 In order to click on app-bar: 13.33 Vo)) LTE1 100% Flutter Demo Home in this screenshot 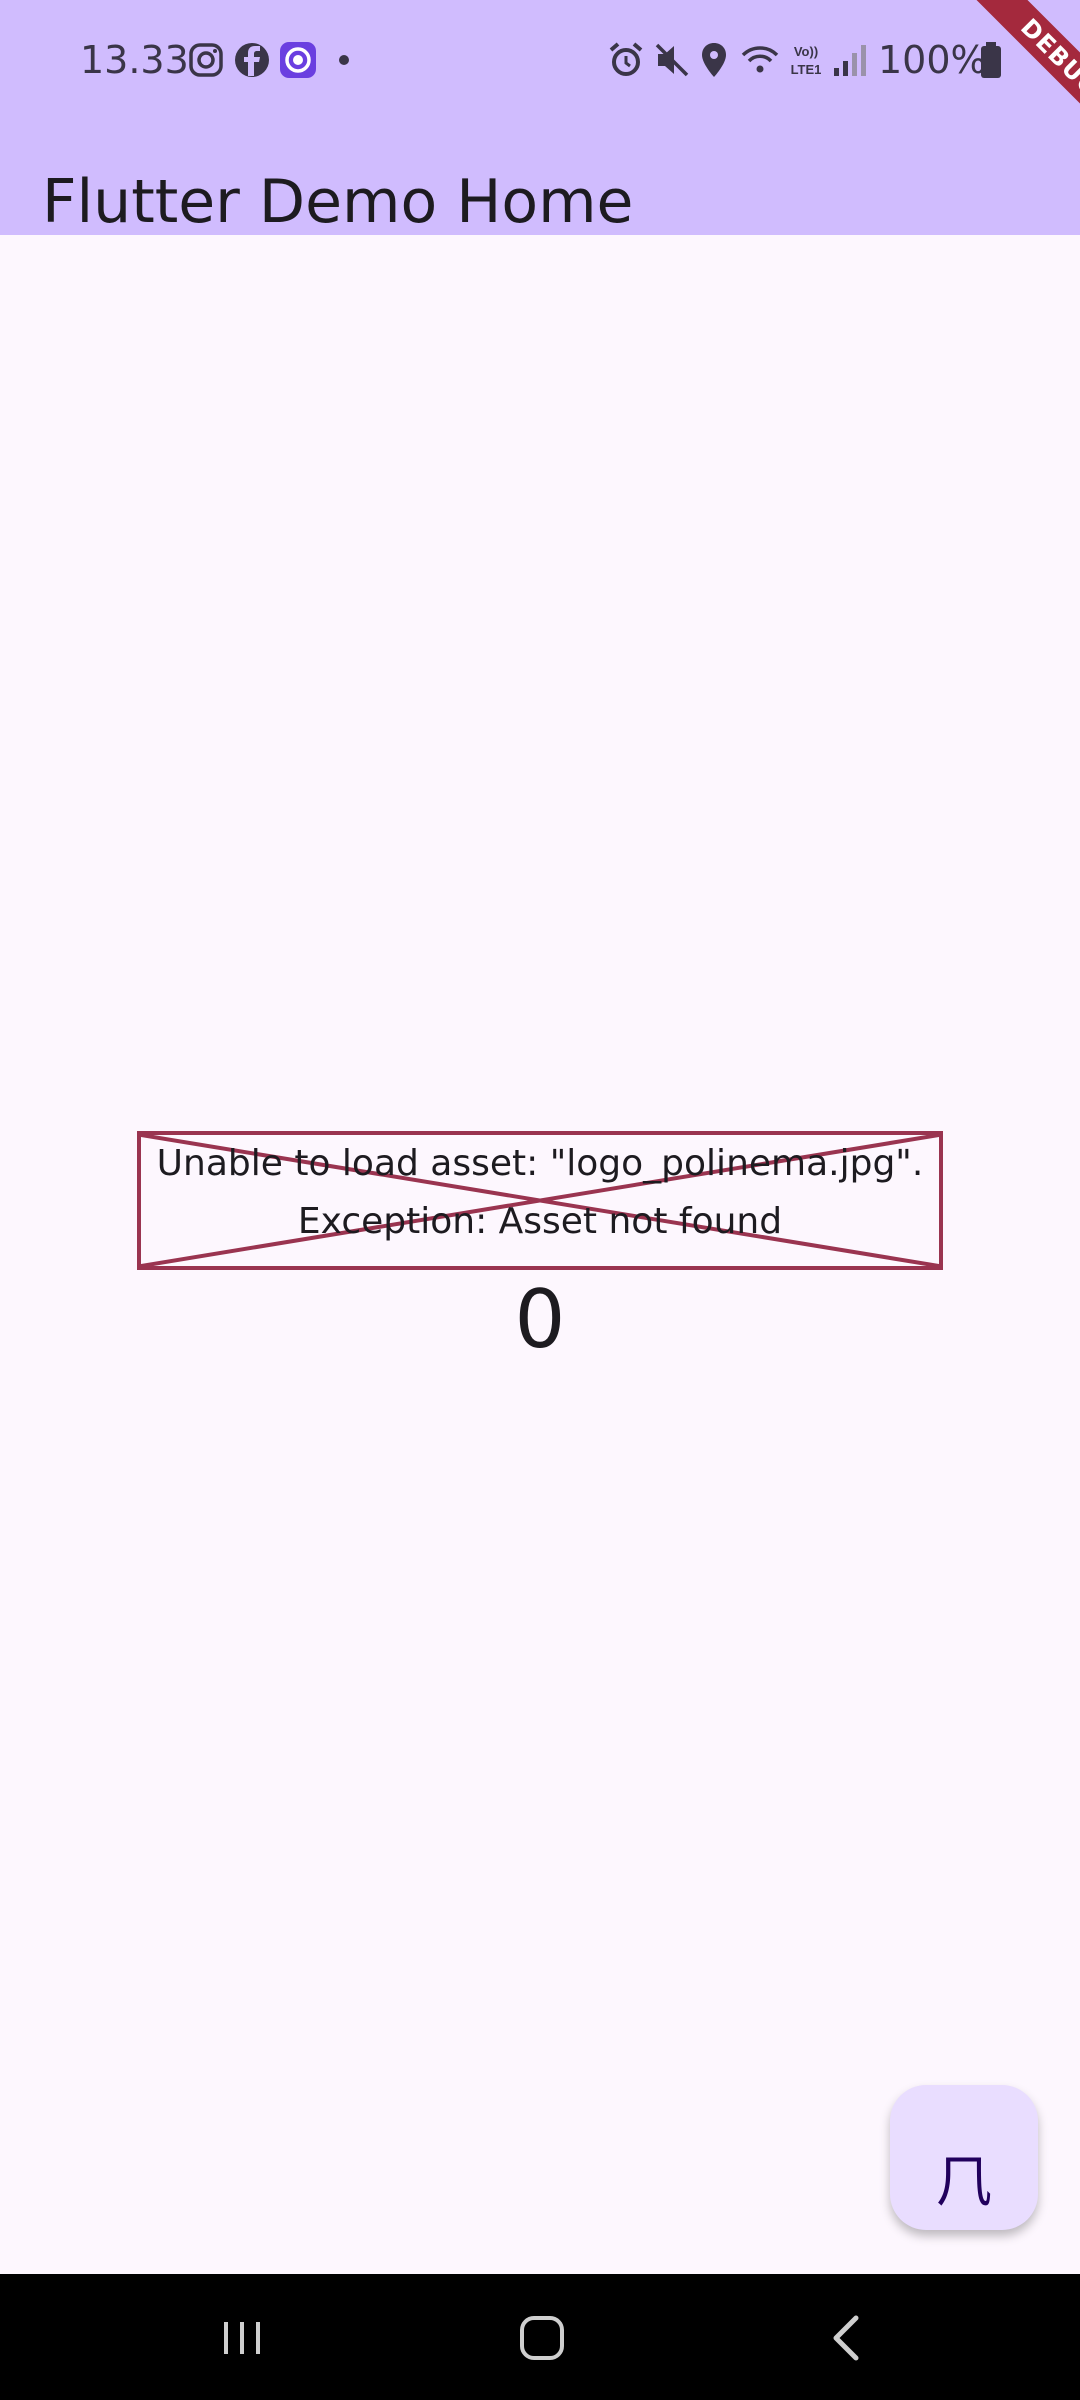, I will do `click(540, 118)`.